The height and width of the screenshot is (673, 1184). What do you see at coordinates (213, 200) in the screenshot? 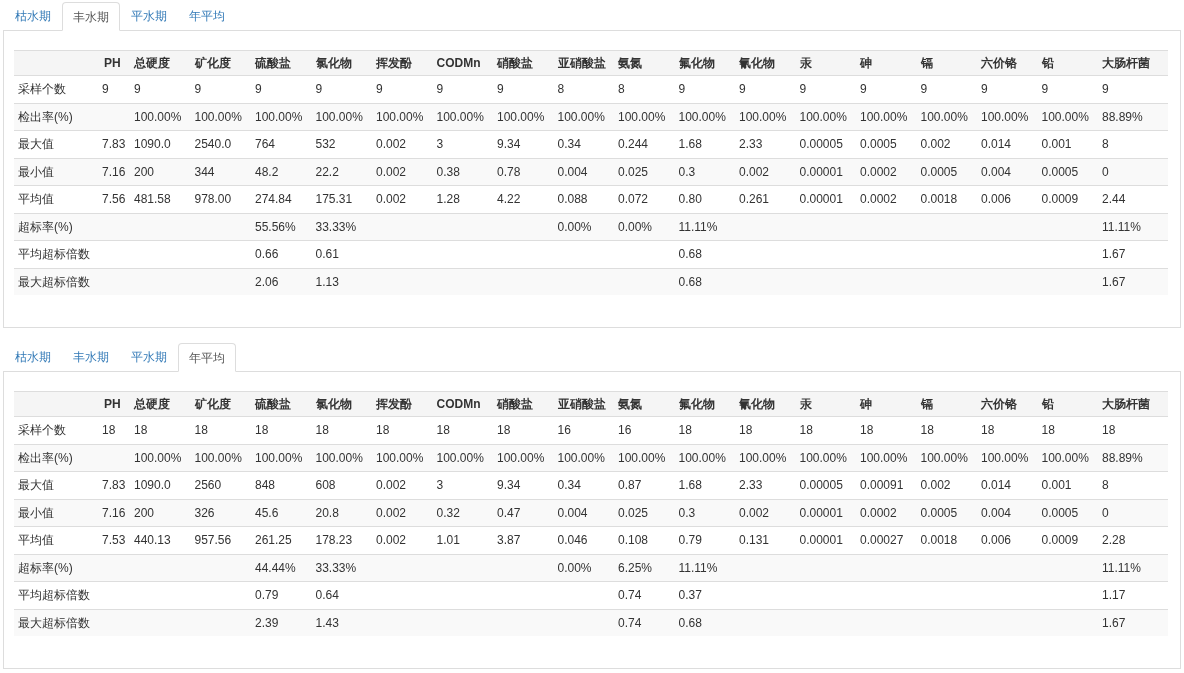
I see `table-cell-text: 978.00` at bounding box center [213, 200].